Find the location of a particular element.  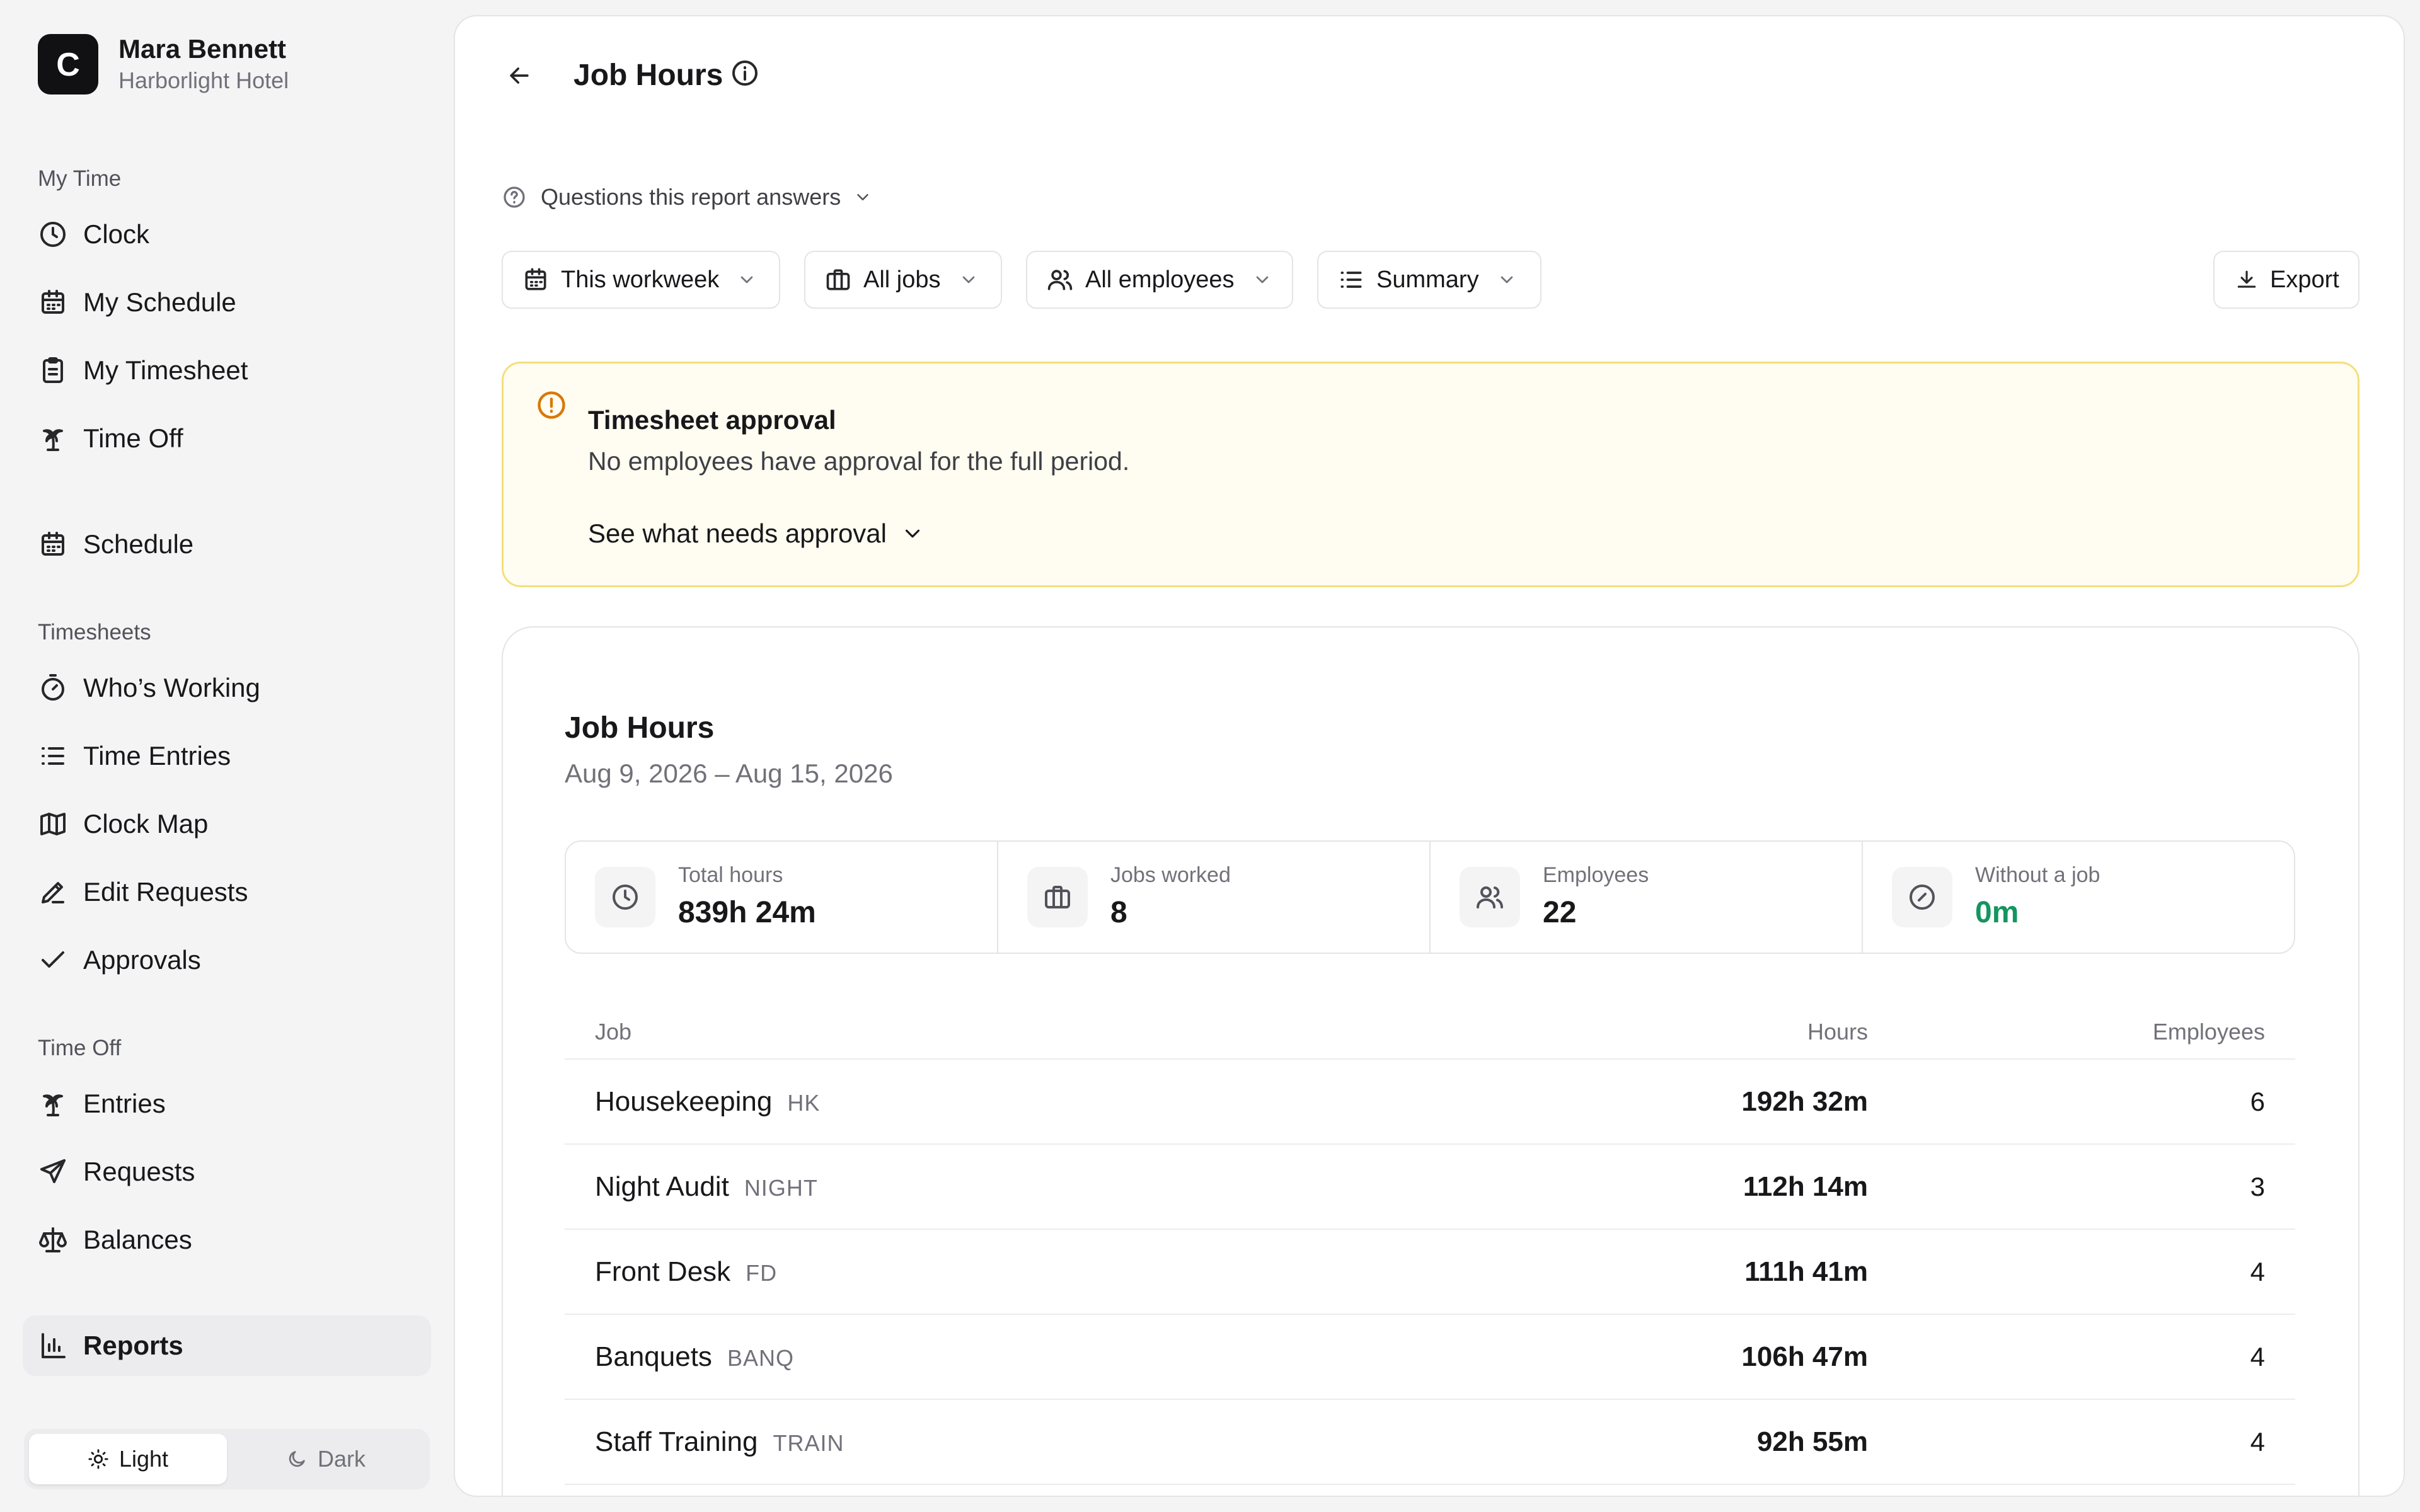

job-hours: 92h 55m is located at coordinates (1812, 1441).